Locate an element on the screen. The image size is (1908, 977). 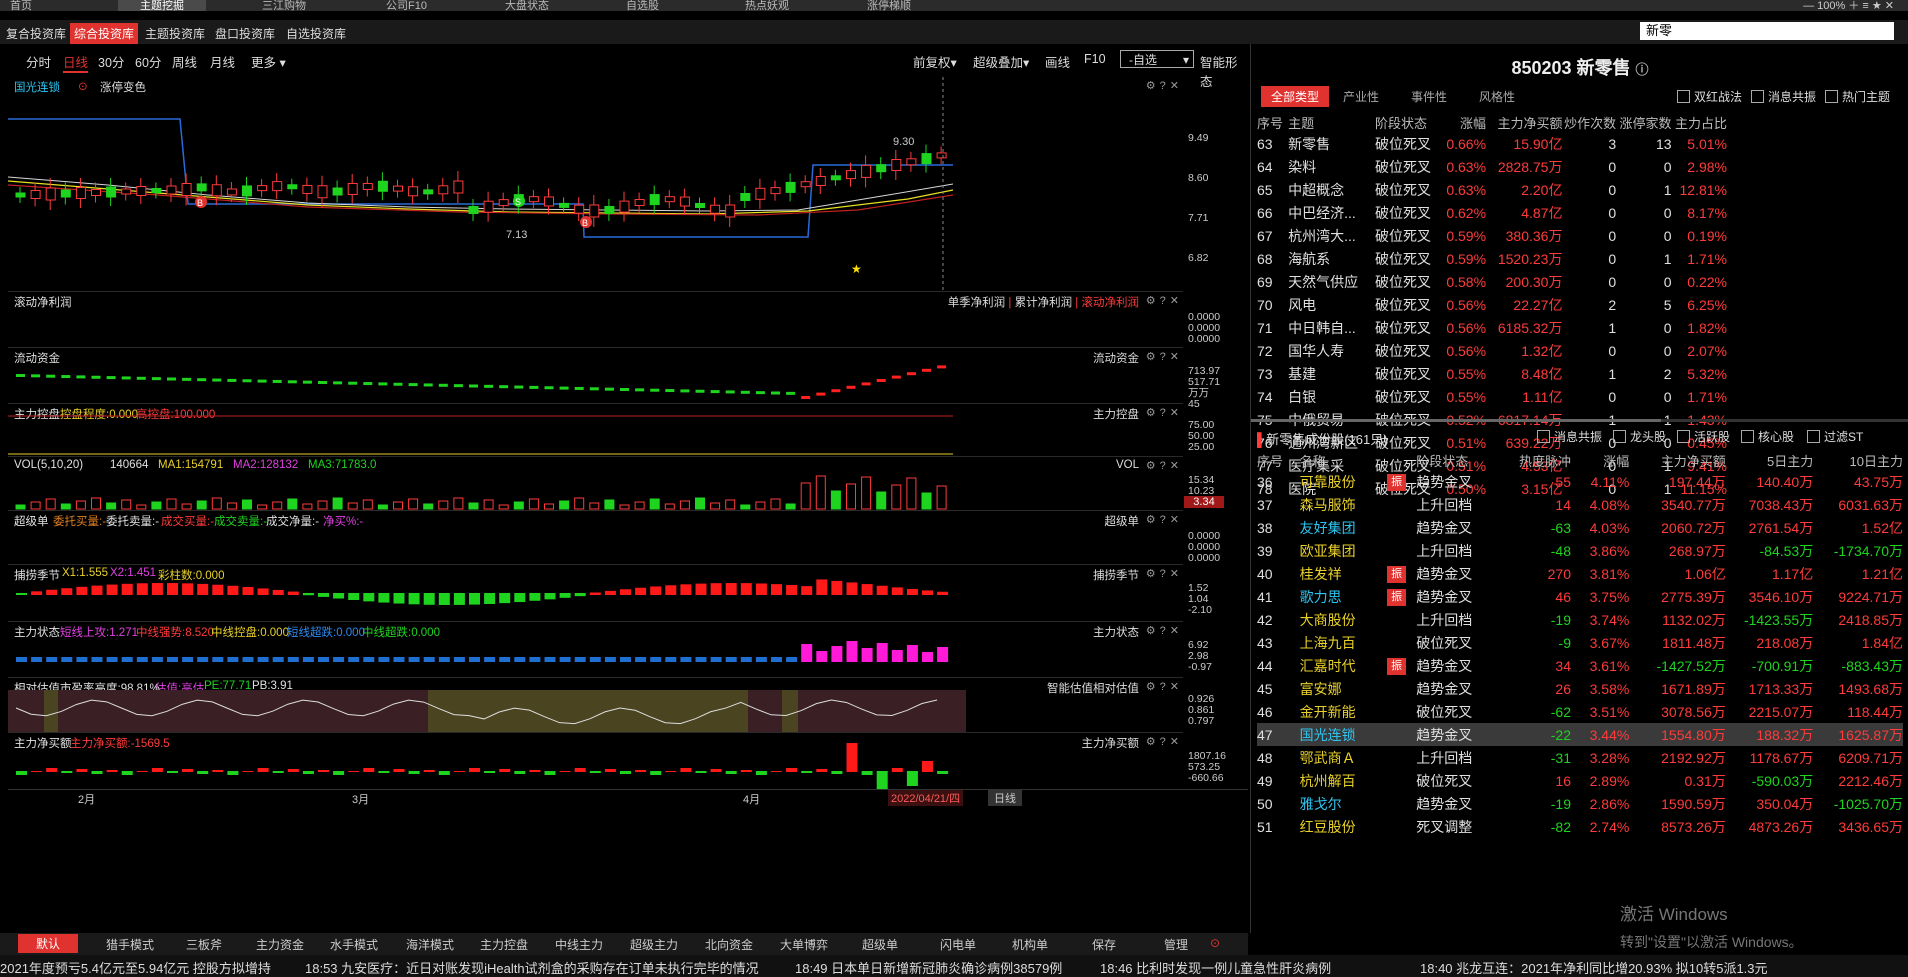
tab-style: 风格性 is located at coordinates (1497, 96).